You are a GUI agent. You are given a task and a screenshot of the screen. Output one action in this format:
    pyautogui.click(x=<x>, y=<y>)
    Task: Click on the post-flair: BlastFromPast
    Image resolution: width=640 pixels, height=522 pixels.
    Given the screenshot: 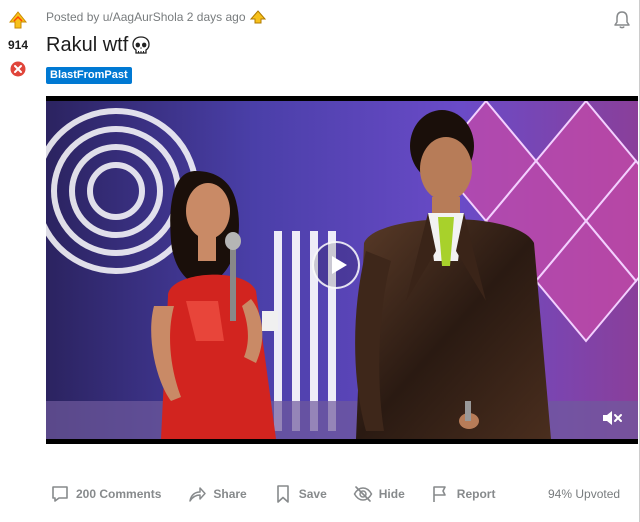 What is the action you would take?
    pyautogui.click(x=89, y=75)
    